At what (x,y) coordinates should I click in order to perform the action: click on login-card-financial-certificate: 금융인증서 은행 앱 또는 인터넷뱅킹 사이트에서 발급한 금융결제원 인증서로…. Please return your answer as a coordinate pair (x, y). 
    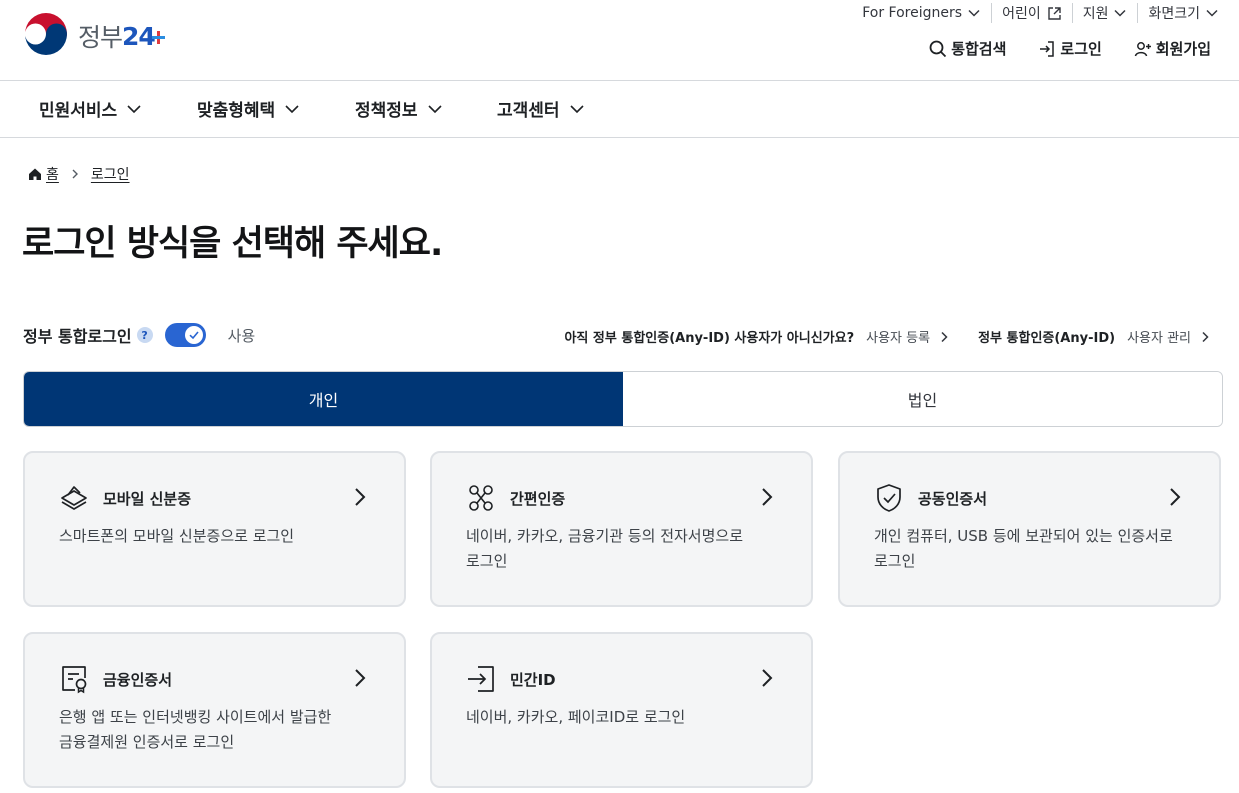
    Looking at the image, I should click on (214, 710).